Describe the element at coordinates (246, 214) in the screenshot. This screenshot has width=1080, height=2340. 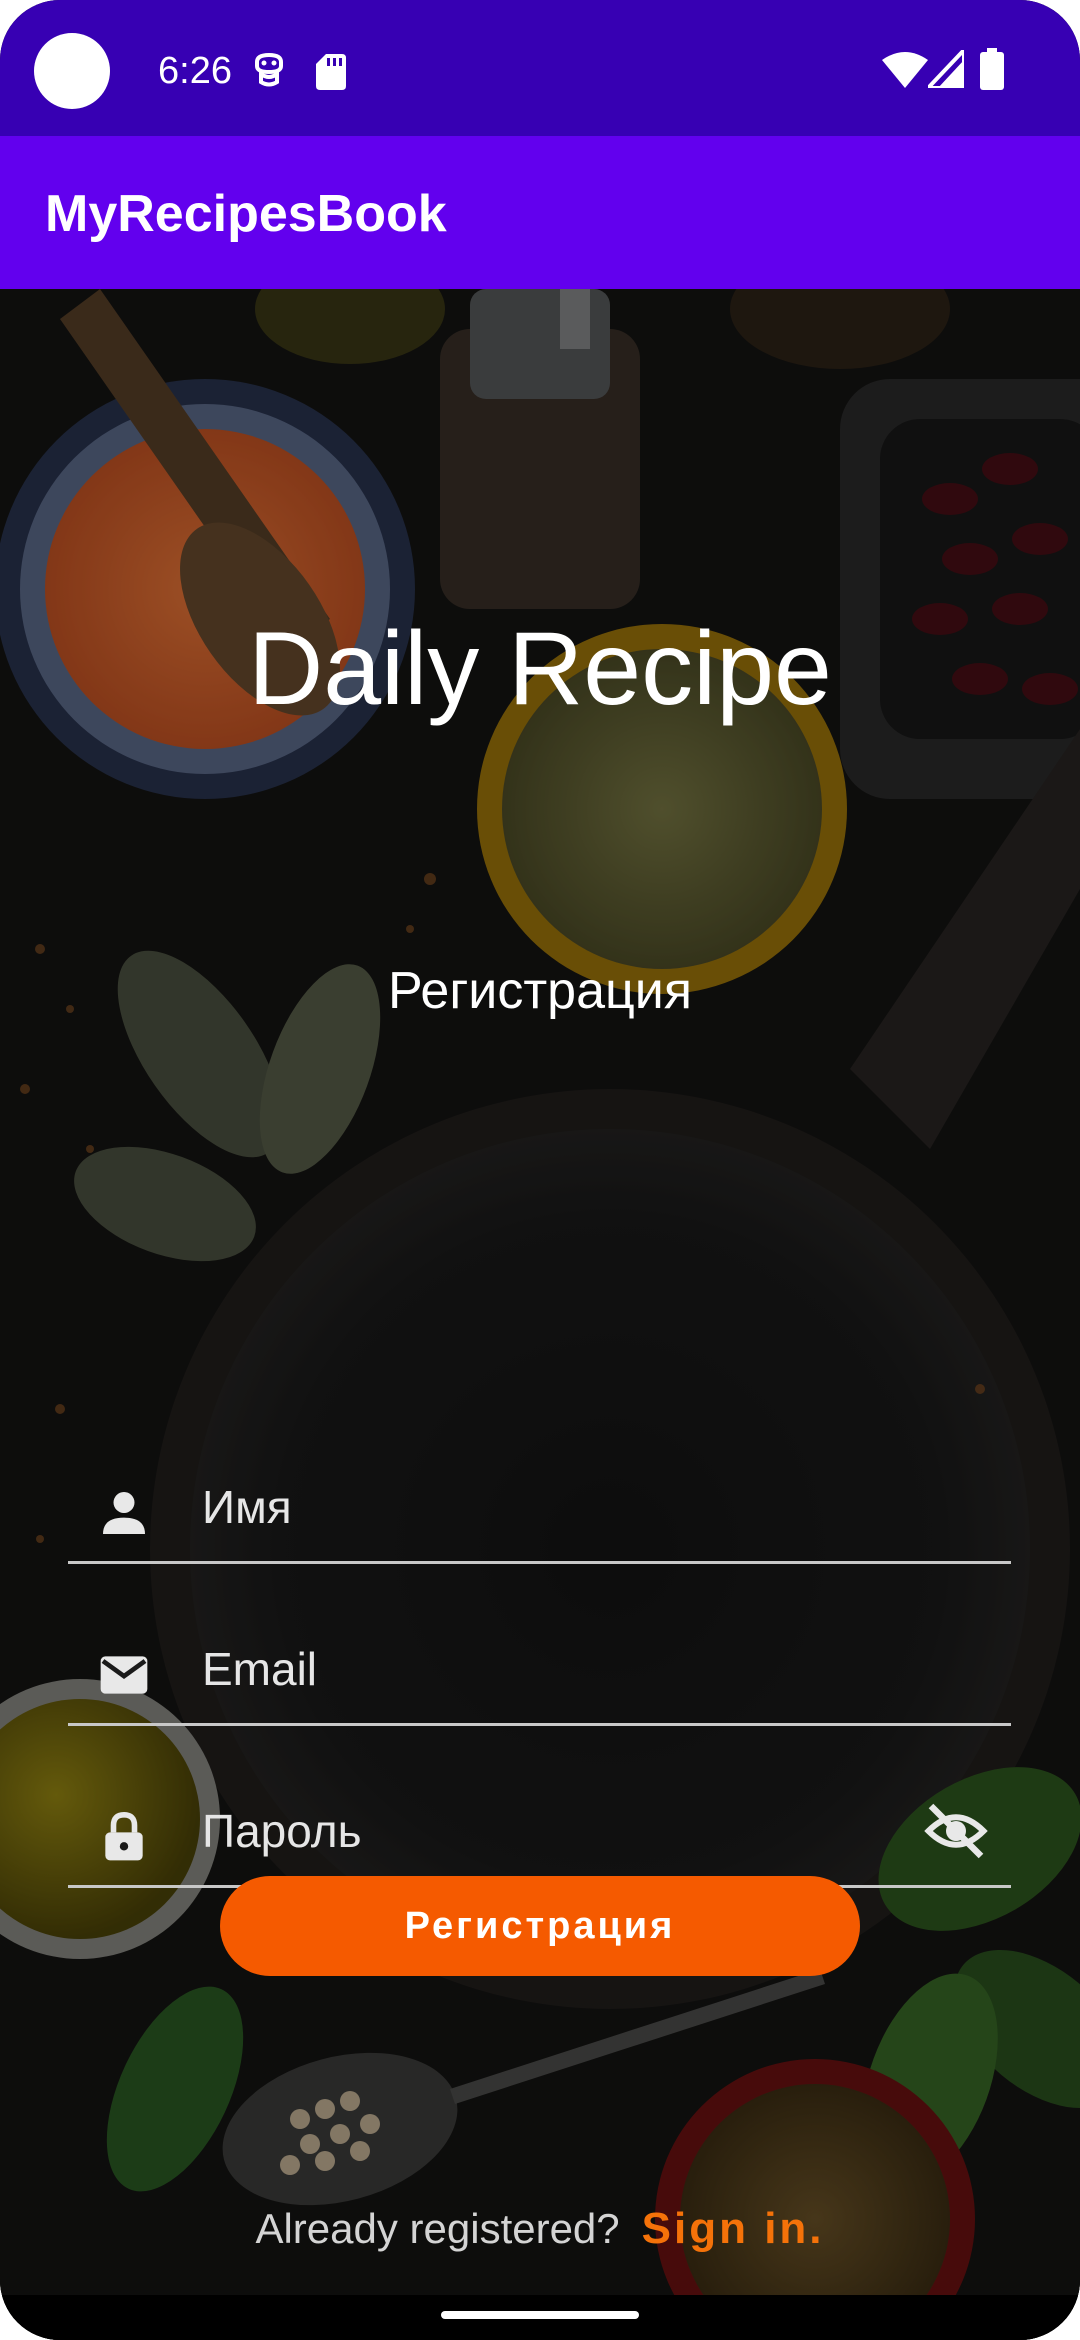
I see `app-title: MyRecipesBook` at that location.